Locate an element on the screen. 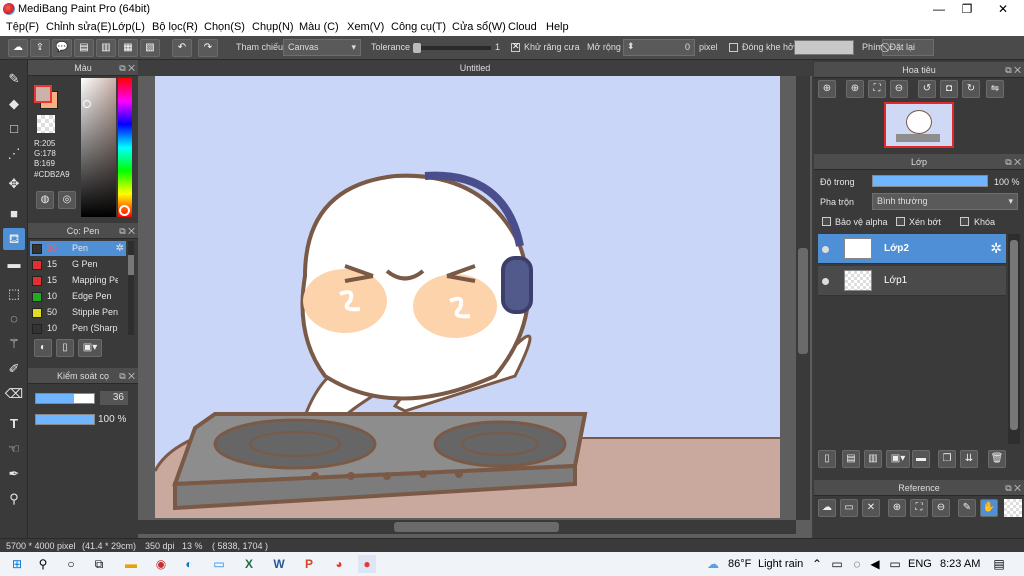  menu-color: Màu (C) is located at coordinates (319, 27).